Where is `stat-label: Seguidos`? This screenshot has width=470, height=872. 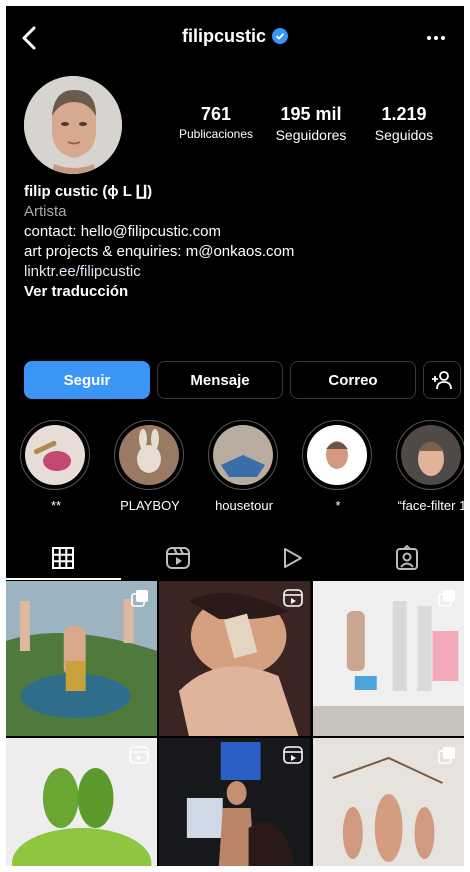
stat-label: Seguidos is located at coordinates (404, 135).